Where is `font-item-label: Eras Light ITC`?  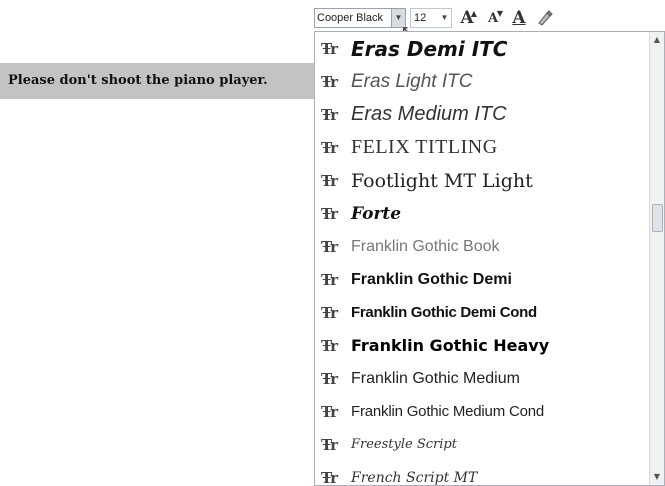 font-item-label: Eras Light ITC is located at coordinates (412, 81).